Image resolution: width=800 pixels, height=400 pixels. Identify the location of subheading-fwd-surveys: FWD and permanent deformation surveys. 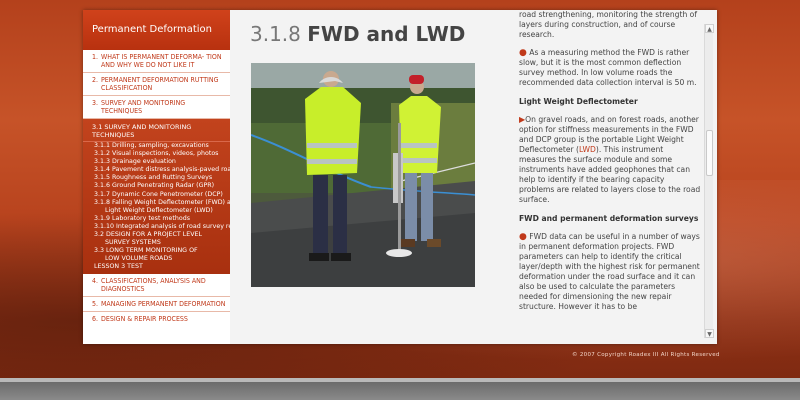
(609, 218).